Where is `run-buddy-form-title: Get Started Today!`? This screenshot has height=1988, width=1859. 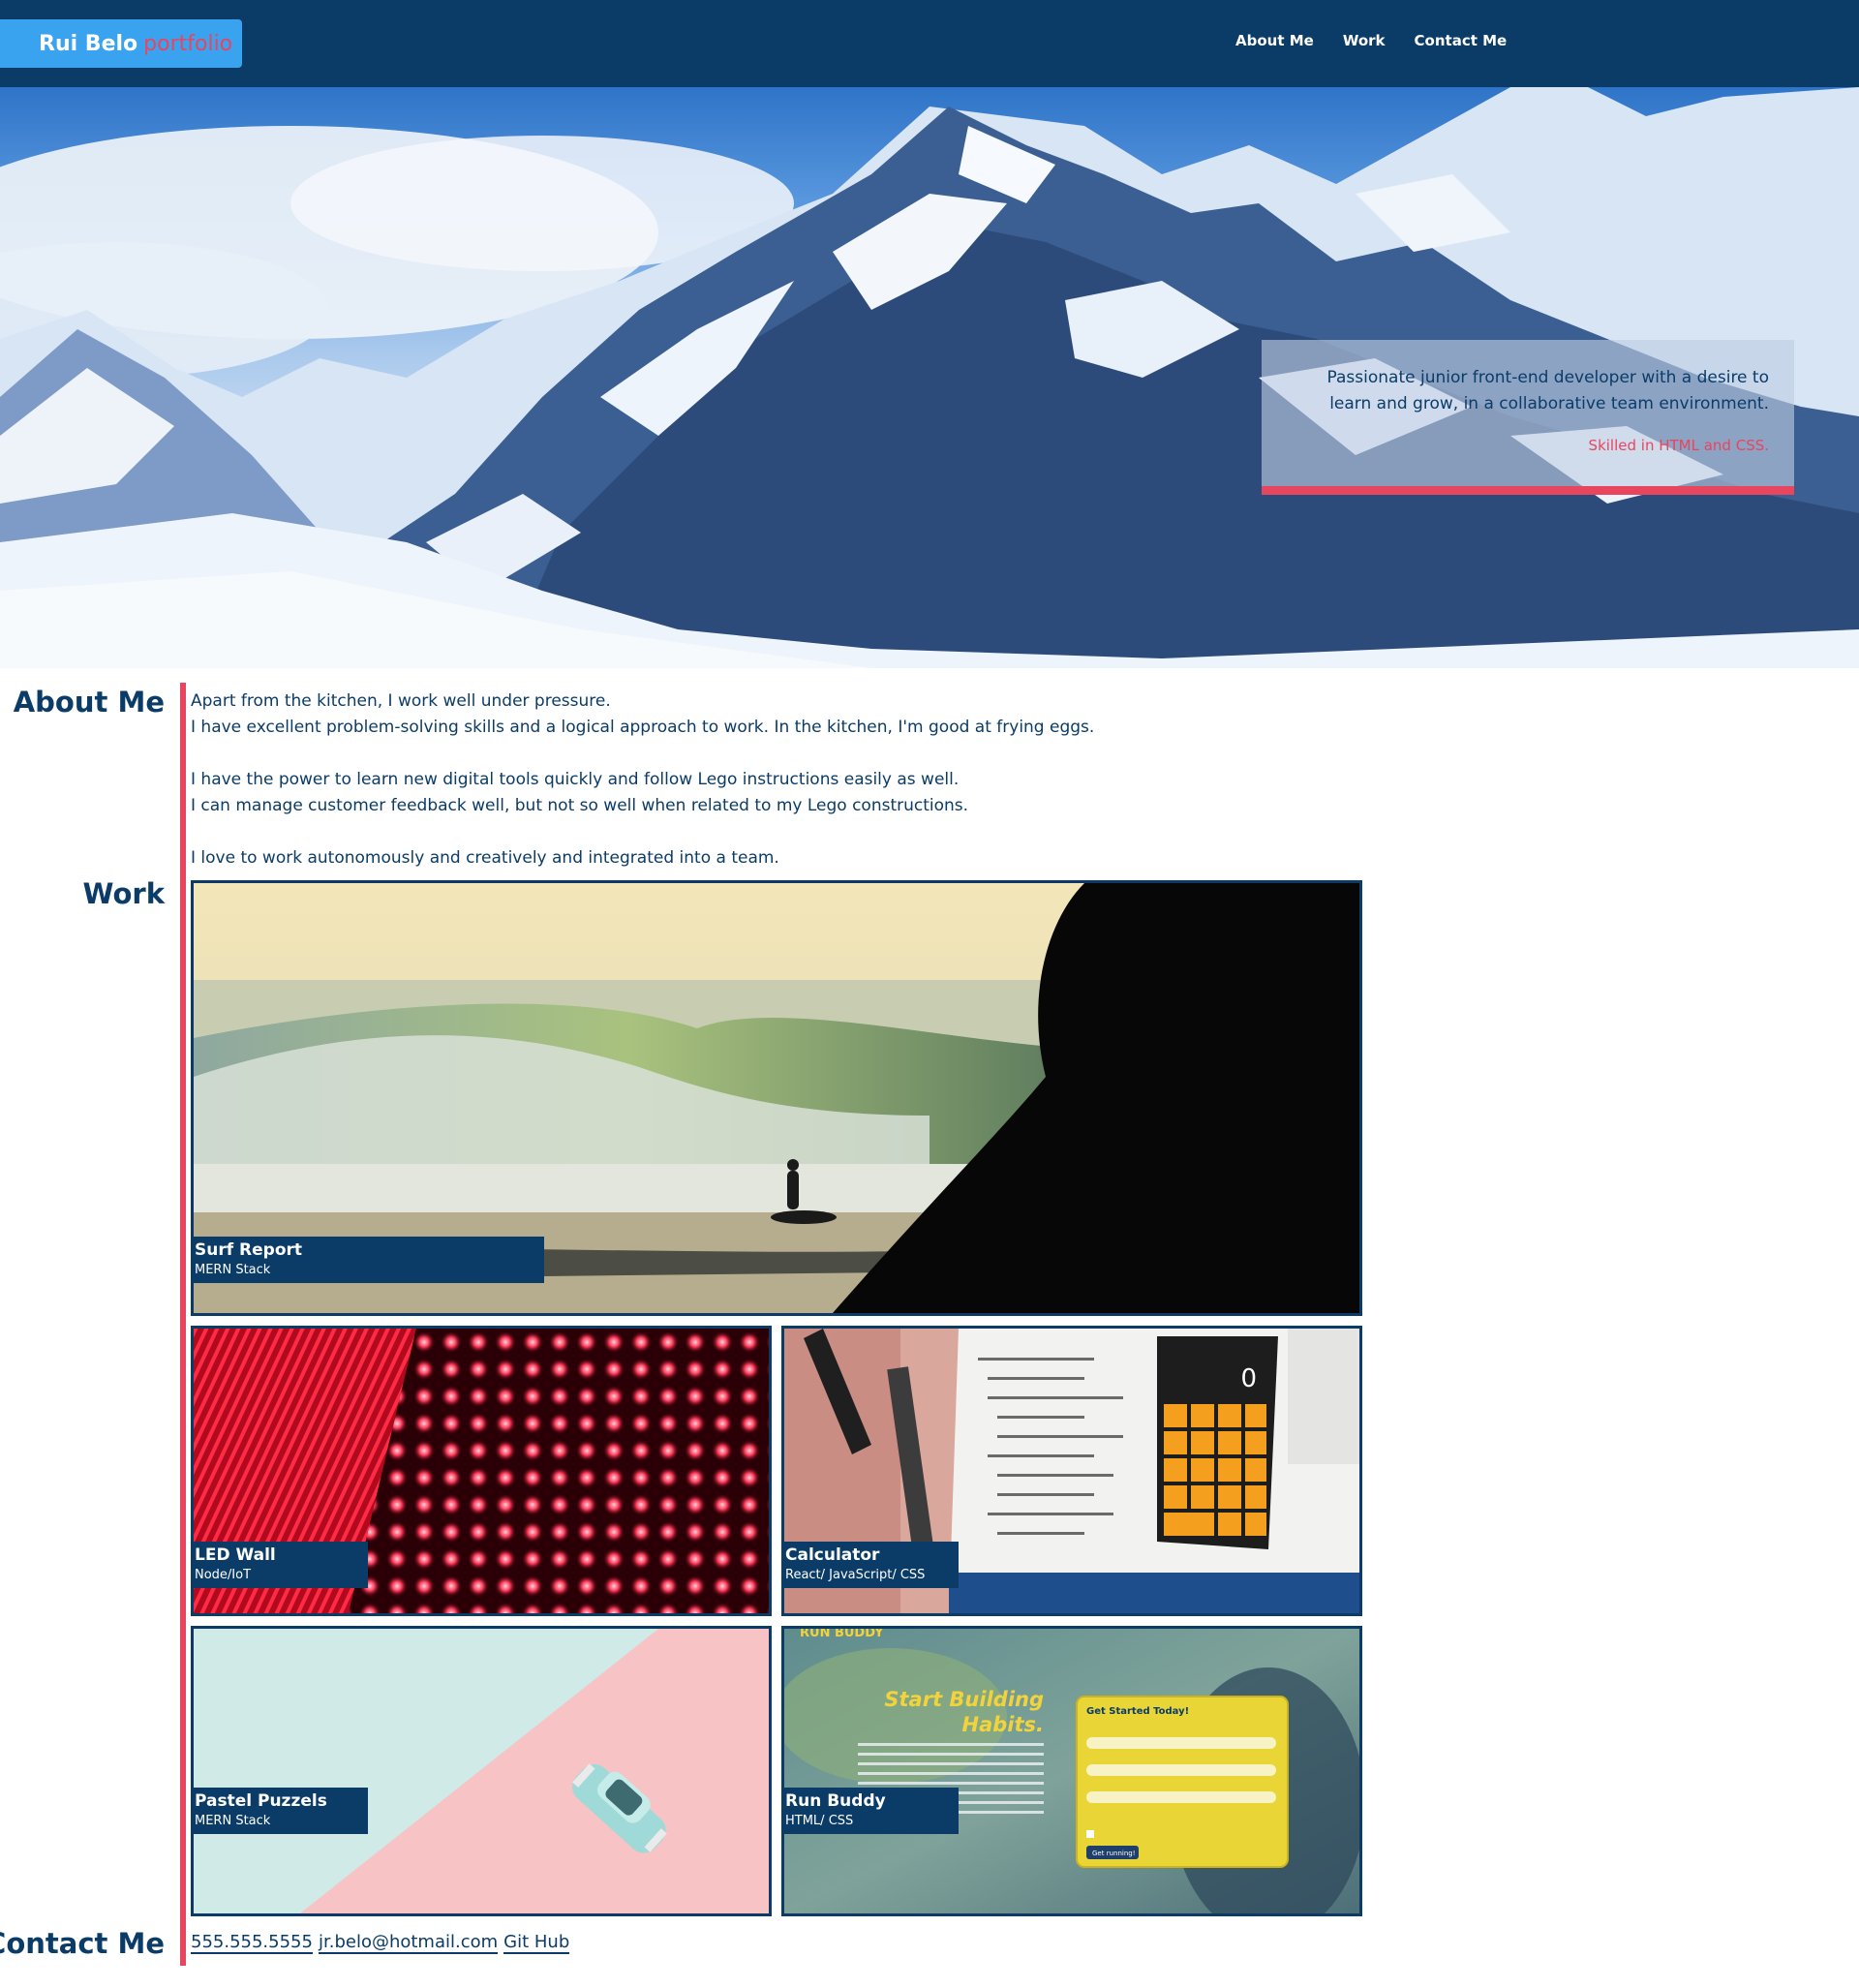
run-buddy-form-title: Get Started Today! is located at coordinates (1137, 1711).